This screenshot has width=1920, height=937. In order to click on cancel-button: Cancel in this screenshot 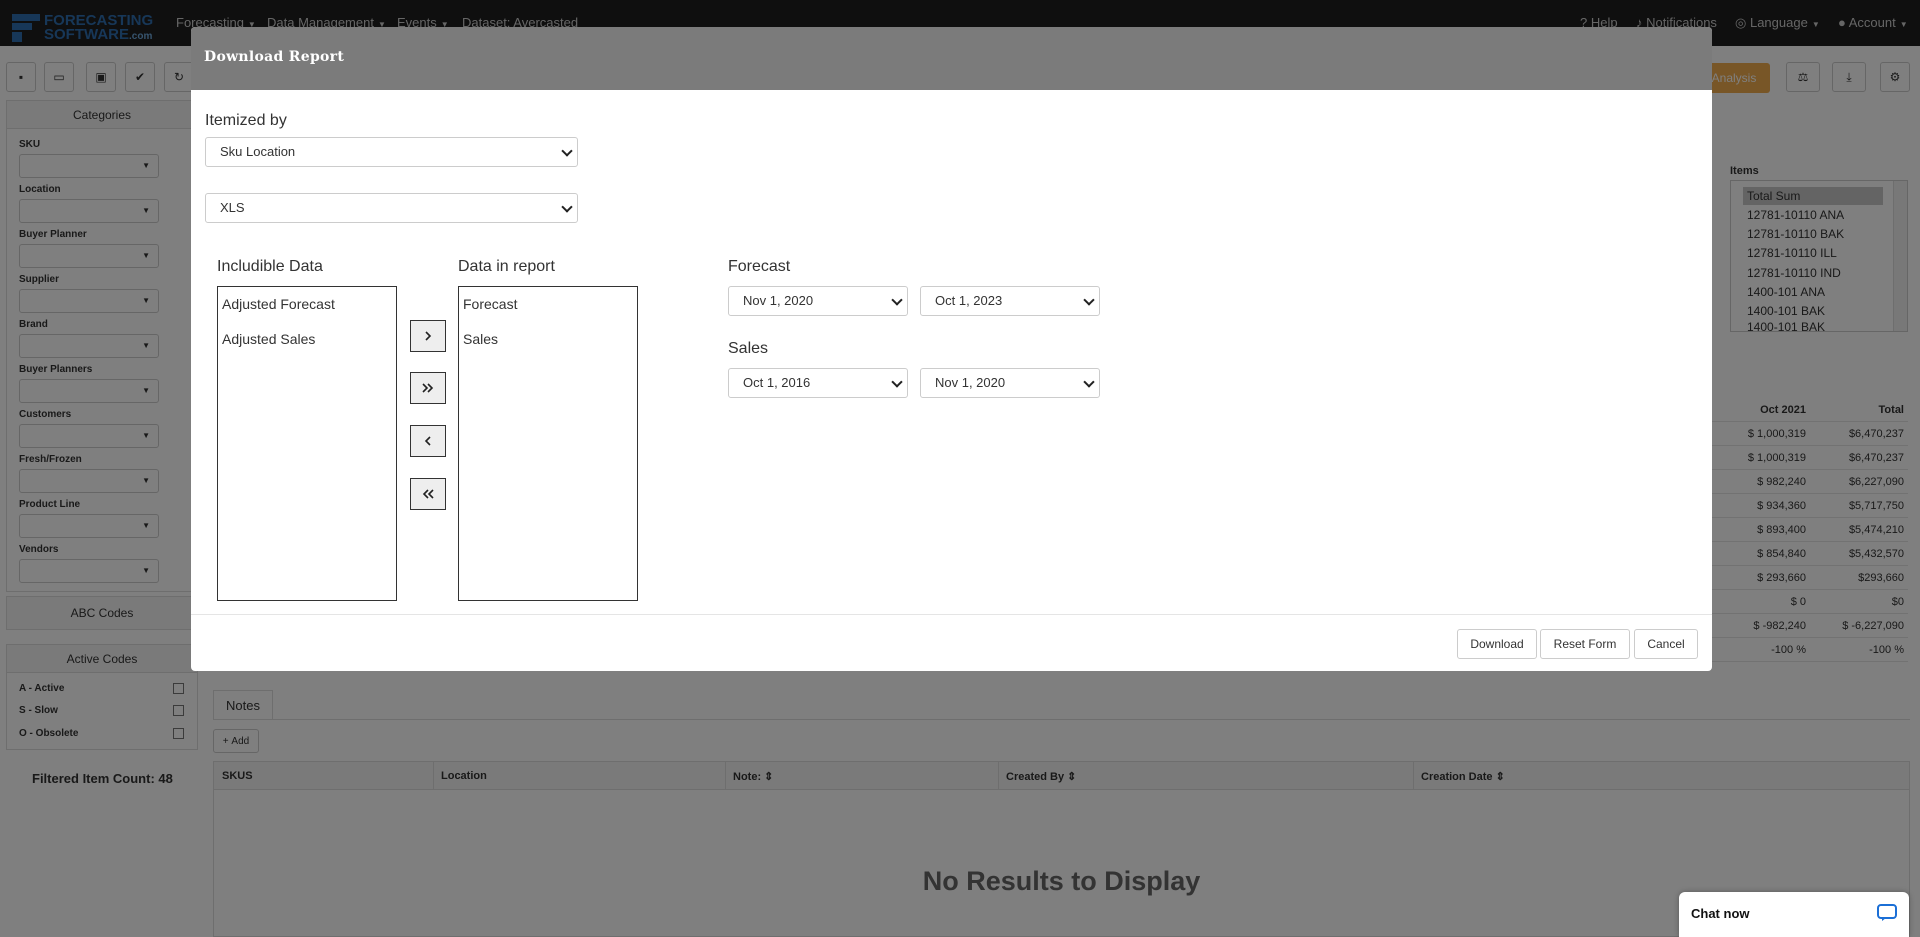, I will do `click(1666, 644)`.